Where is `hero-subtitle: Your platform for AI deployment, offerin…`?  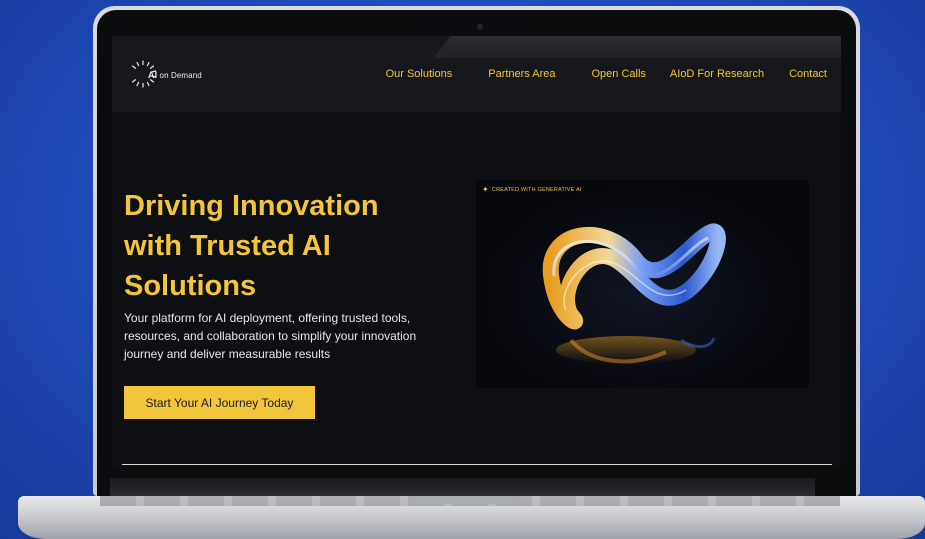
hero-subtitle: Your platform for AI deployment, offerin… is located at coordinates (270, 336).